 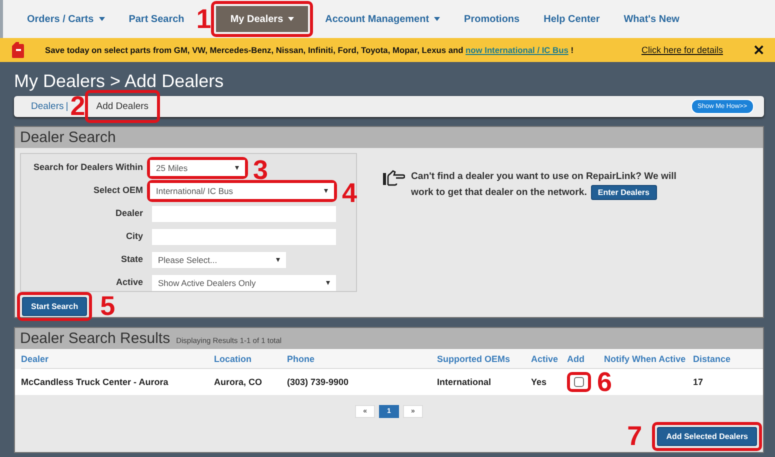 What do you see at coordinates (87, 167) in the screenshot?
I see `field-label: Search for Dealers Within` at bounding box center [87, 167].